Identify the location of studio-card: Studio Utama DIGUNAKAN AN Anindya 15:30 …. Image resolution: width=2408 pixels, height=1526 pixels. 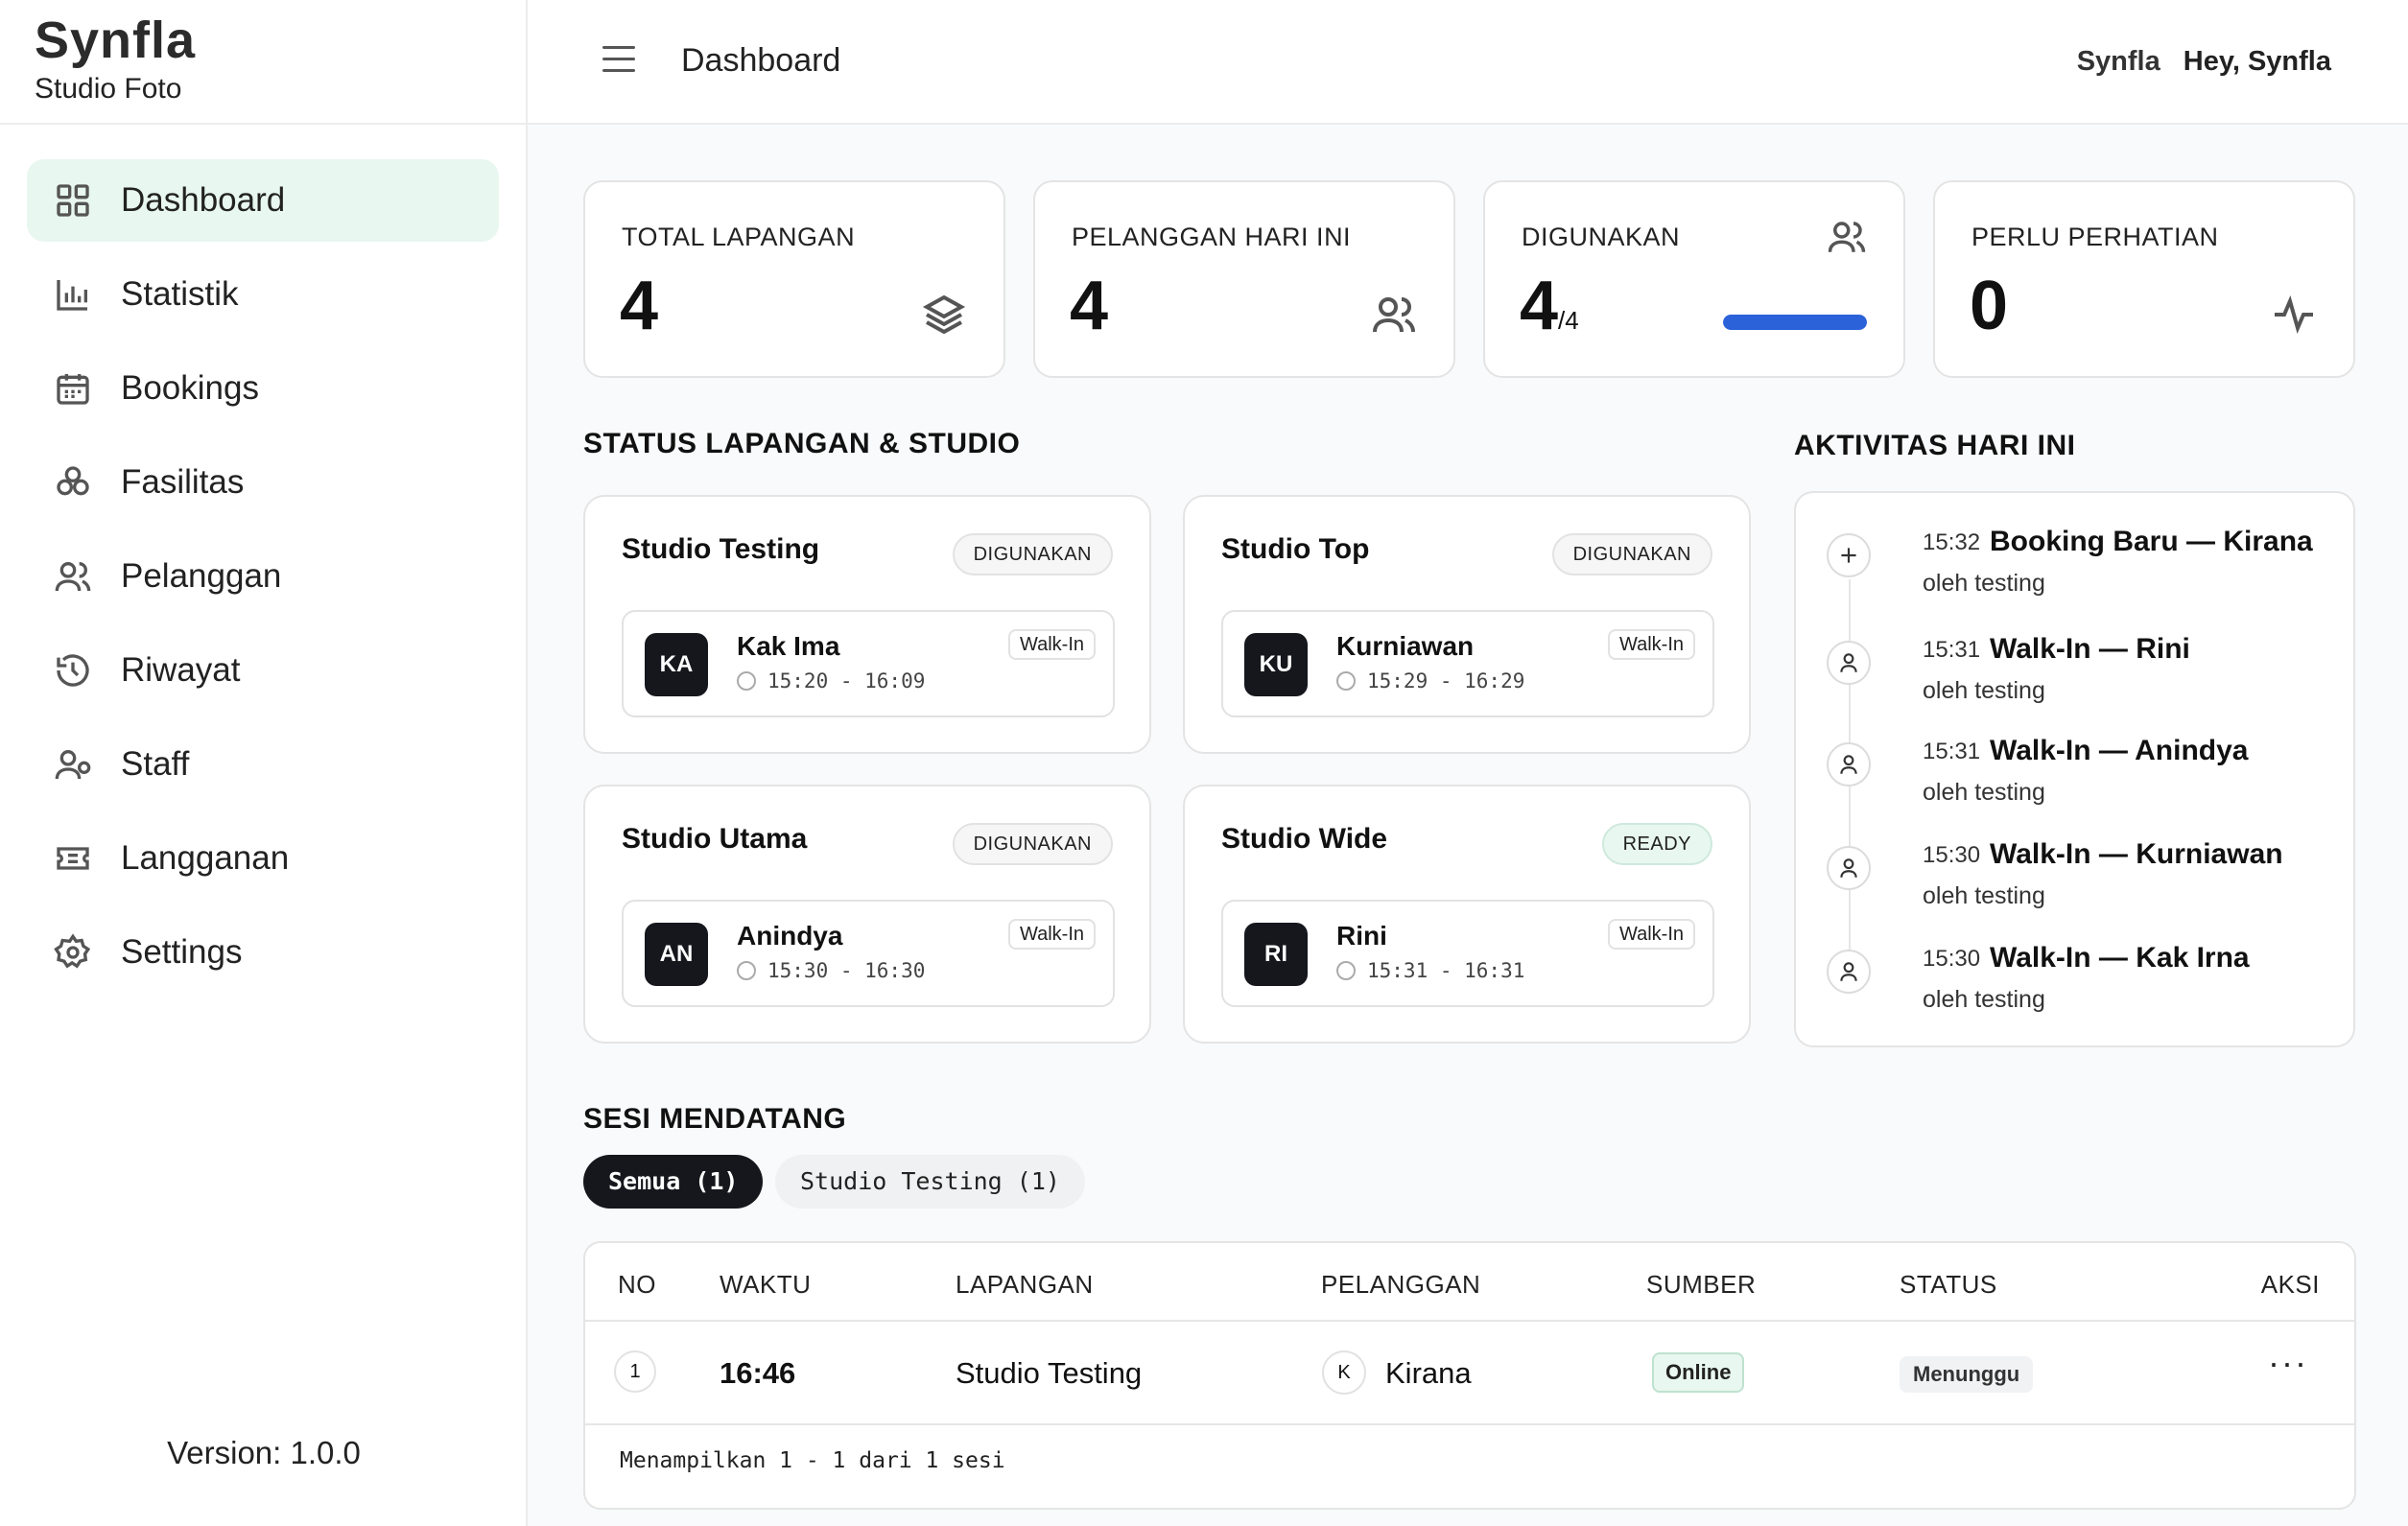
(867, 915).